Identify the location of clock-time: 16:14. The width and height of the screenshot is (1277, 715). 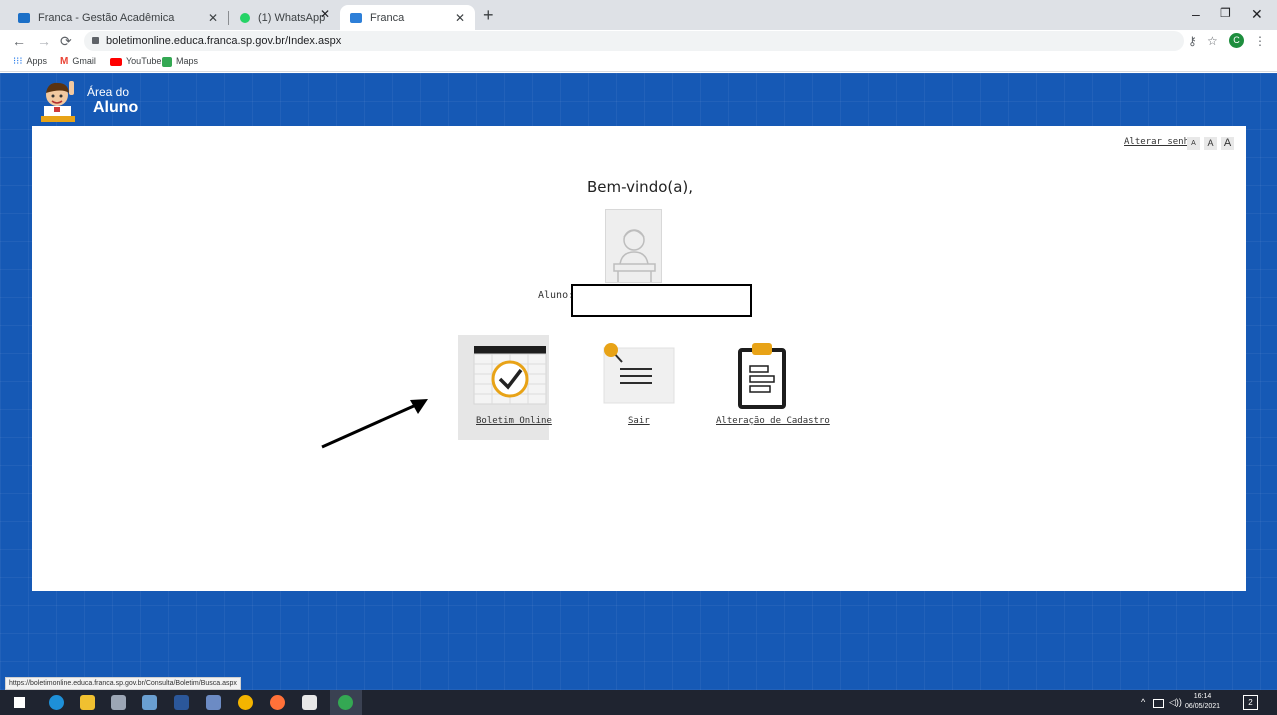
(1202, 696).